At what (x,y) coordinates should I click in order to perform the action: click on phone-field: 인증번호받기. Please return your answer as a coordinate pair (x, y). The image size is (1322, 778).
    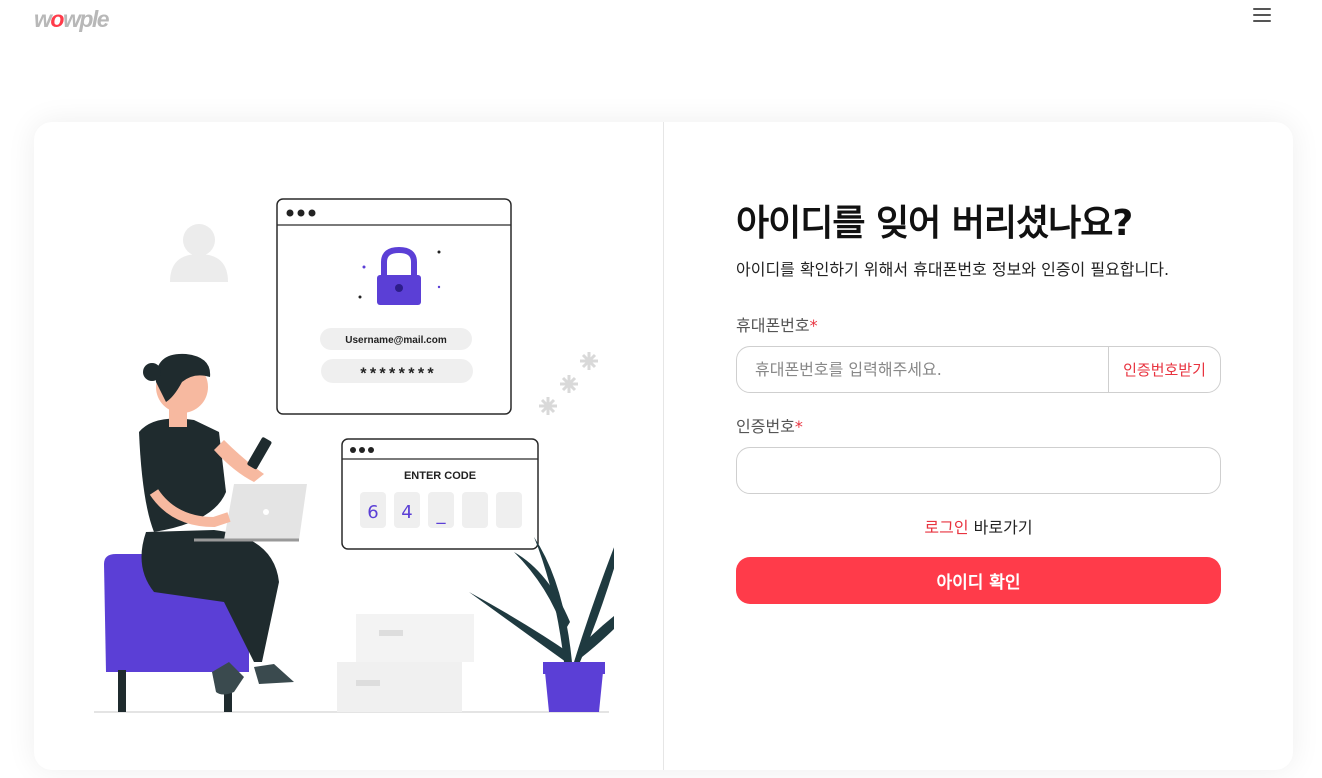
    Looking at the image, I should click on (978, 369).